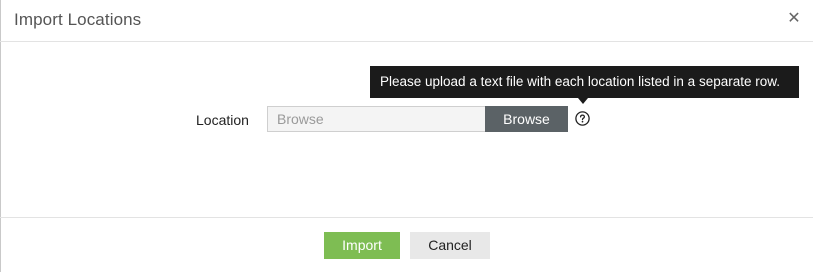 This screenshot has height=272, width=813. Describe the element at coordinates (582, 118) in the screenshot. I see `question-circle-icon` at that location.